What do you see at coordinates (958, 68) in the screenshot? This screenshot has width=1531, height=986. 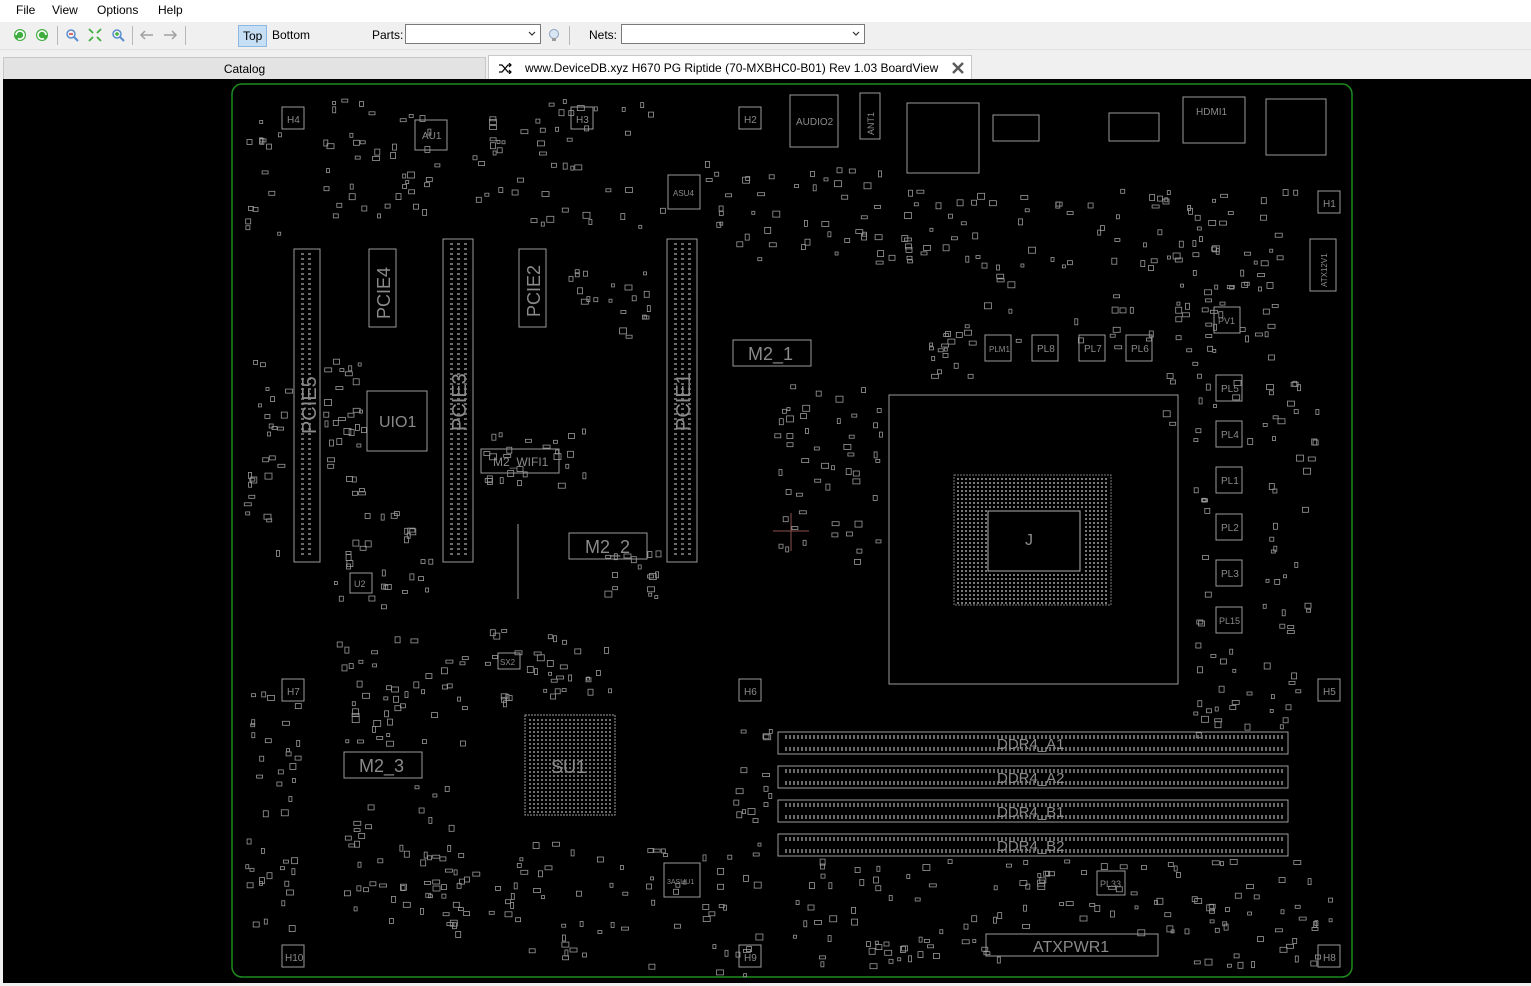 I see `close-icon` at bounding box center [958, 68].